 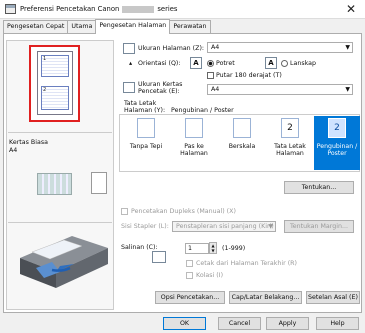 I want to click on printer-app-icon, so click(x=10, y=9).